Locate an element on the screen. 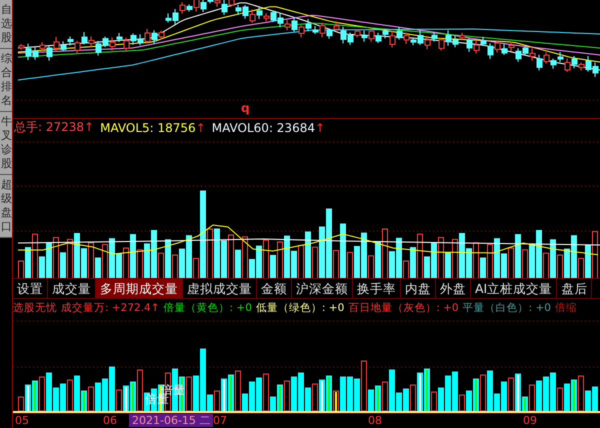 This screenshot has width=600, height=428. date-label: 09 is located at coordinates (530, 421).